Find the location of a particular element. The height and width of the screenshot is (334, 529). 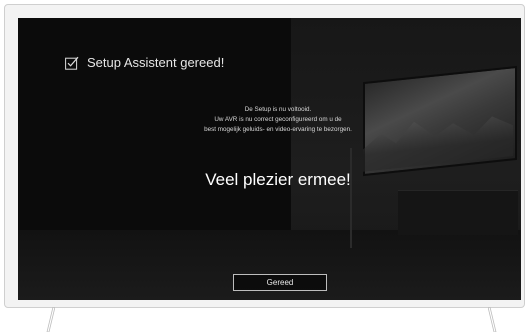

scene-tv-stand is located at coordinates (458, 212).